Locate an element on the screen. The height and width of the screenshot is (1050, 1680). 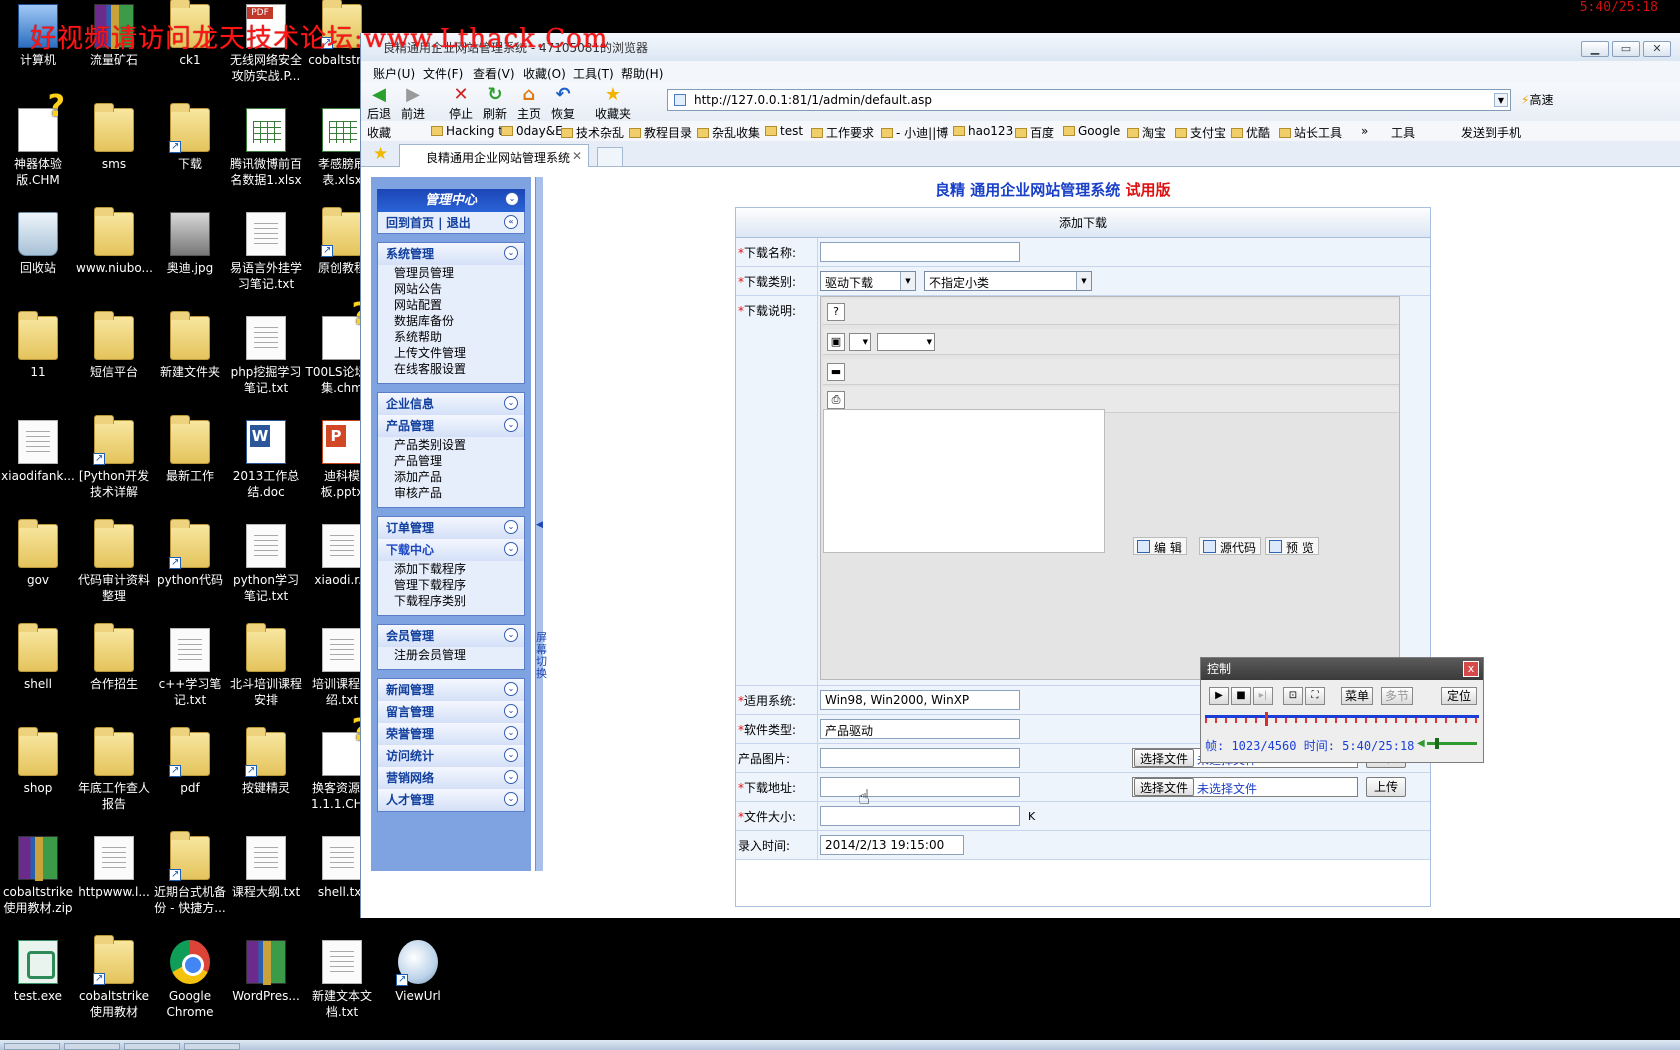
new-tab-button is located at coordinates (610, 157).